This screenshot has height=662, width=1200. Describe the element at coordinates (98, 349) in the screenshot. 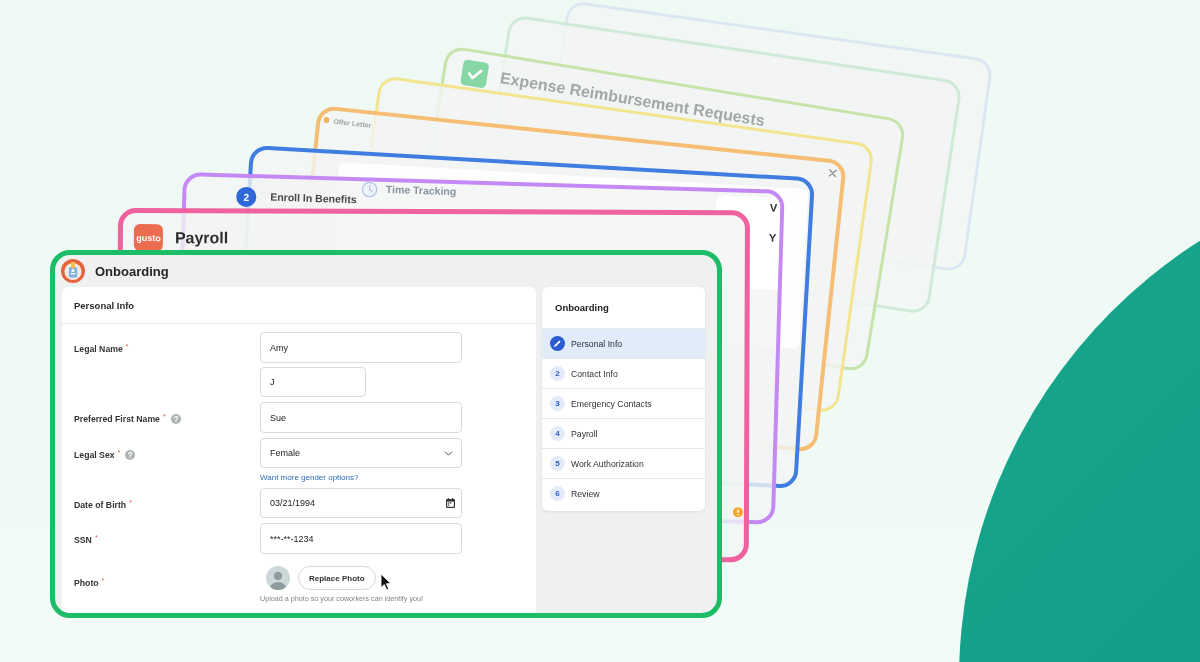

I see `field-label: Legal Name` at that location.